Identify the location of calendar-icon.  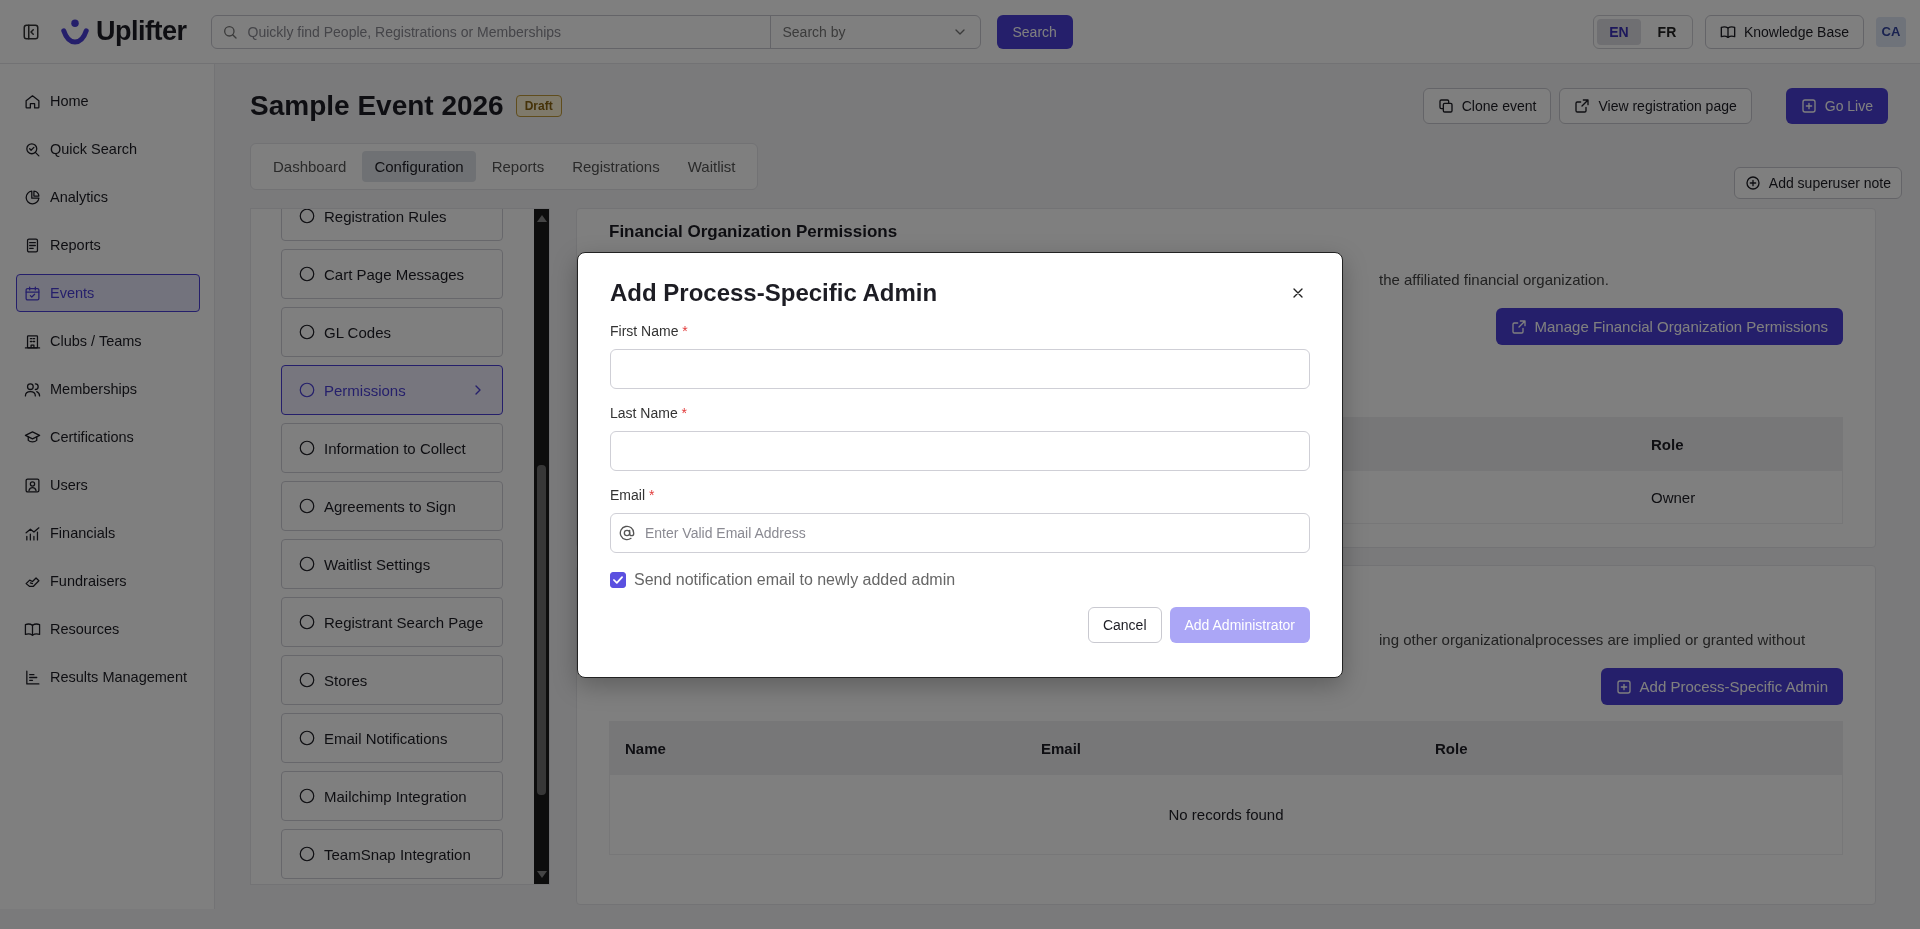
(32, 293).